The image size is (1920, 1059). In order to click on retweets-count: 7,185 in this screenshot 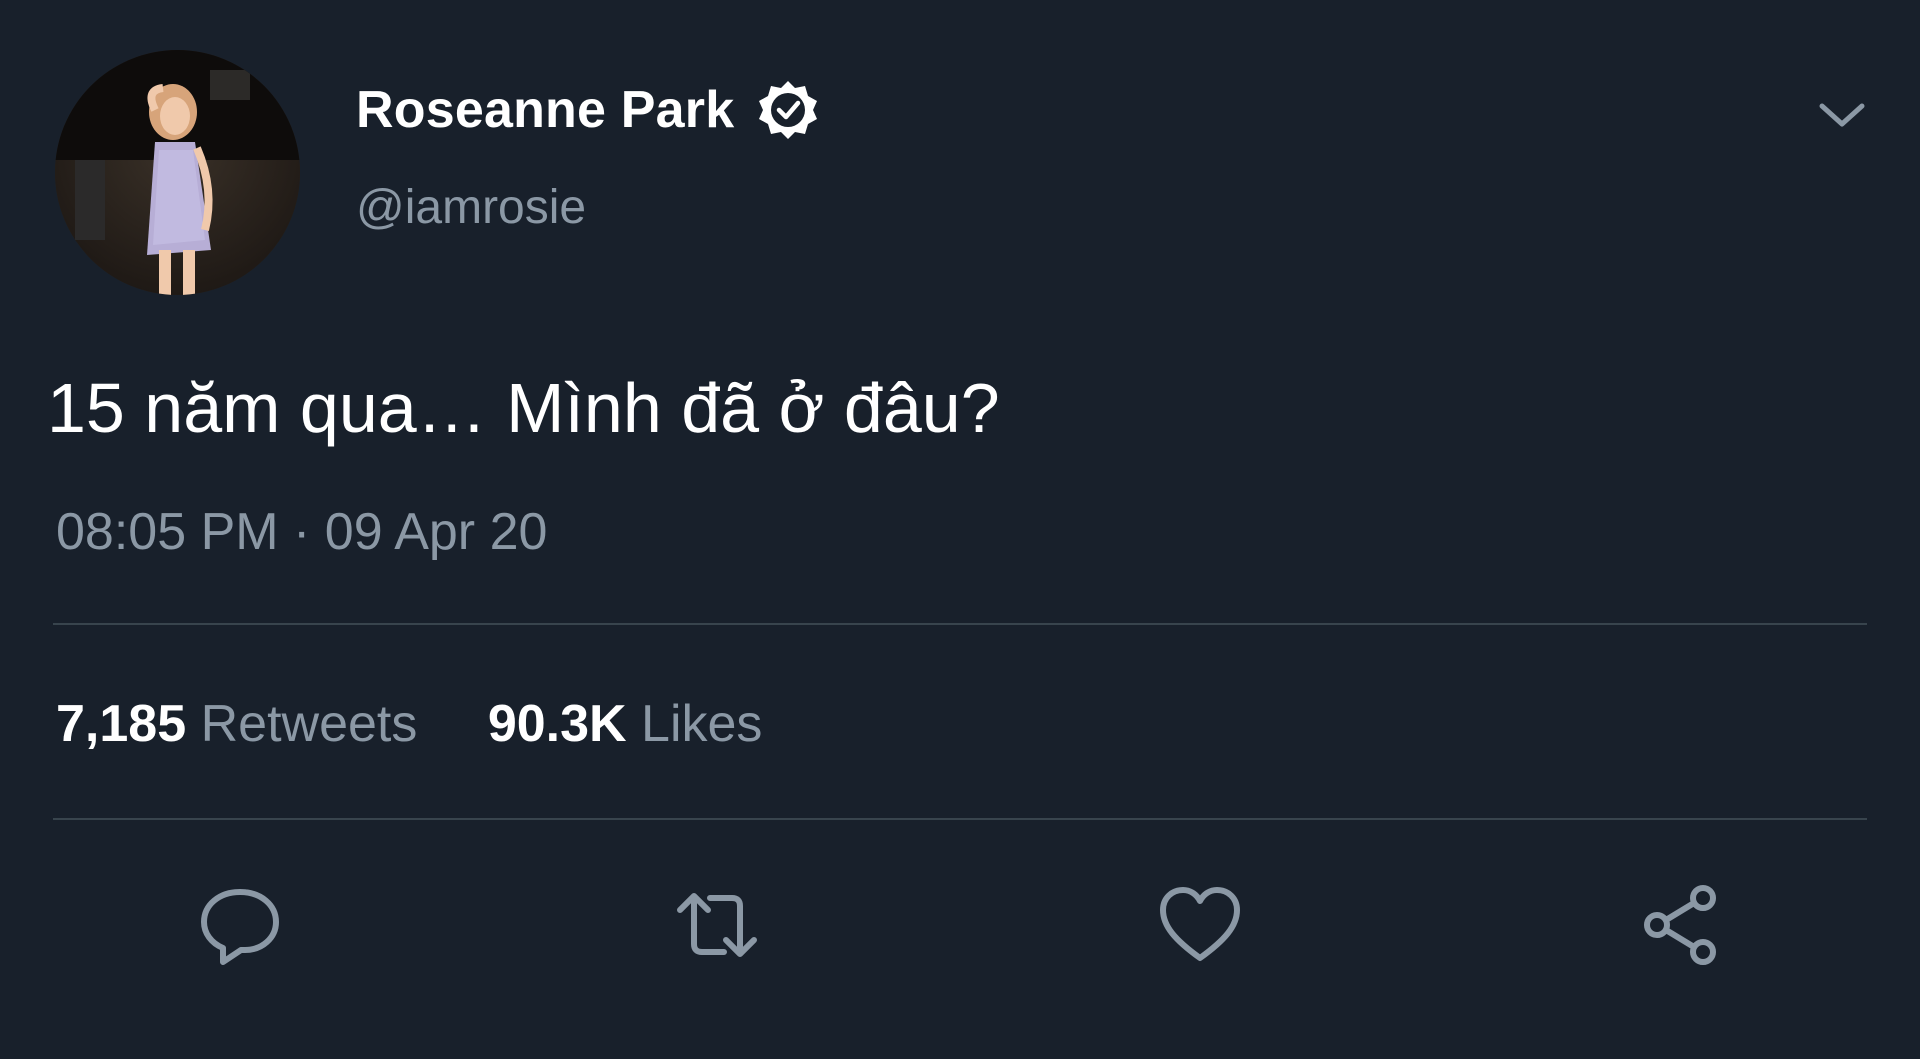, I will do `click(121, 724)`.